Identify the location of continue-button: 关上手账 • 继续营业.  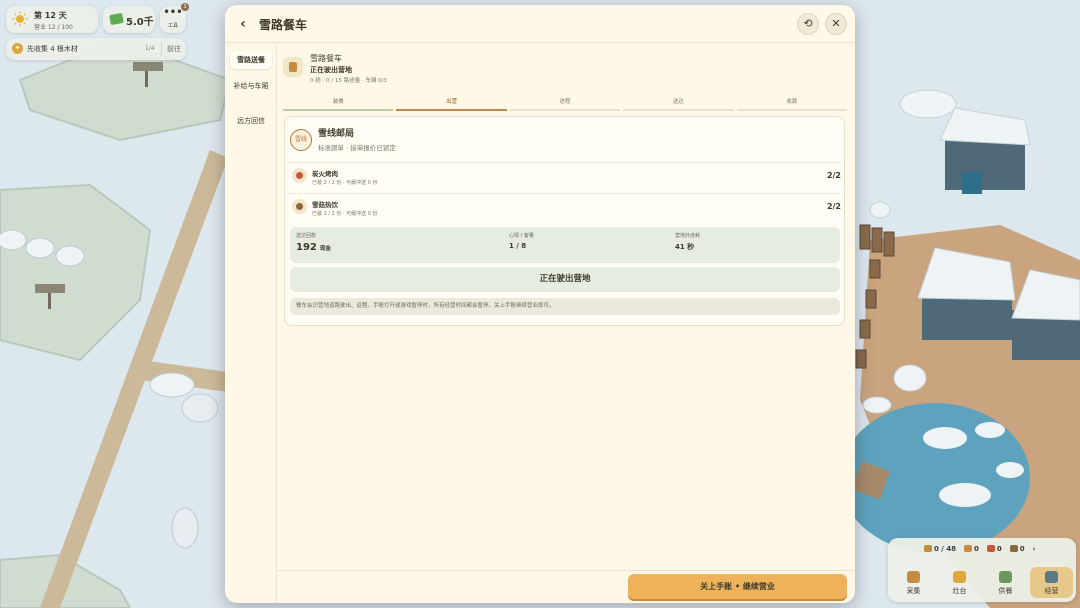
(737, 586).